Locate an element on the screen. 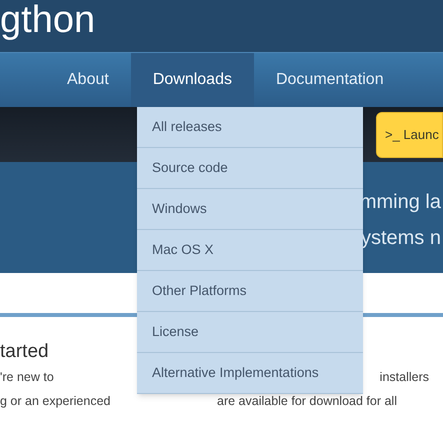 The width and height of the screenshot is (443, 425). menu-item: All releases is located at coordinates (250, 127).